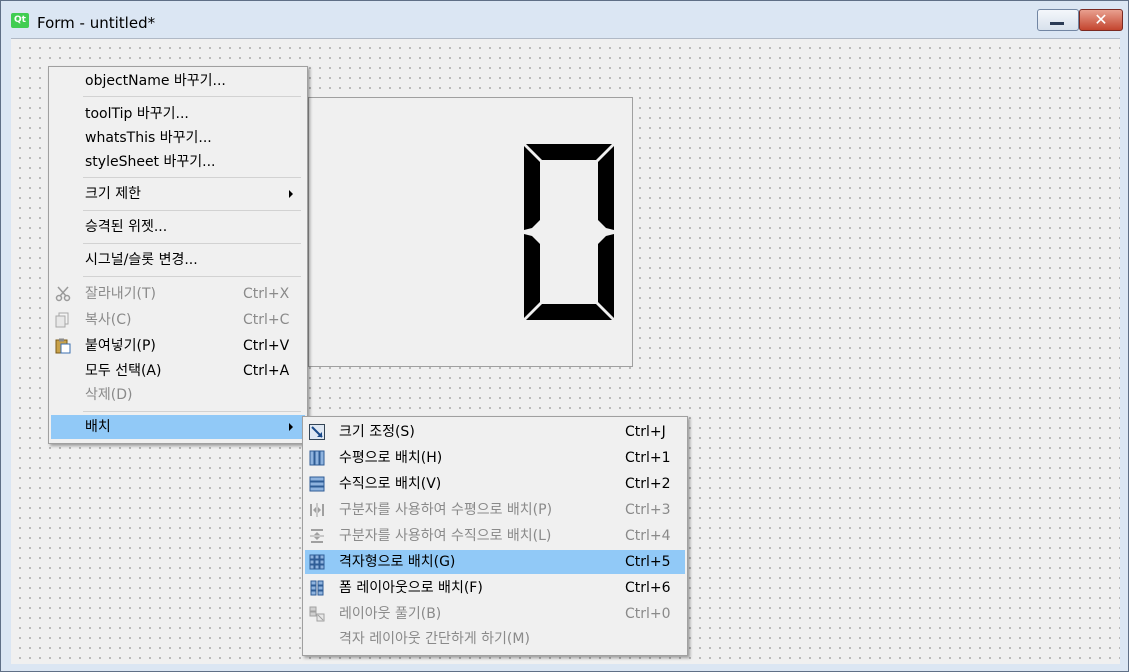 This screenshot has width=1129, height=672. I want to click on lcd-segment-lower-left, so click(532, 276).